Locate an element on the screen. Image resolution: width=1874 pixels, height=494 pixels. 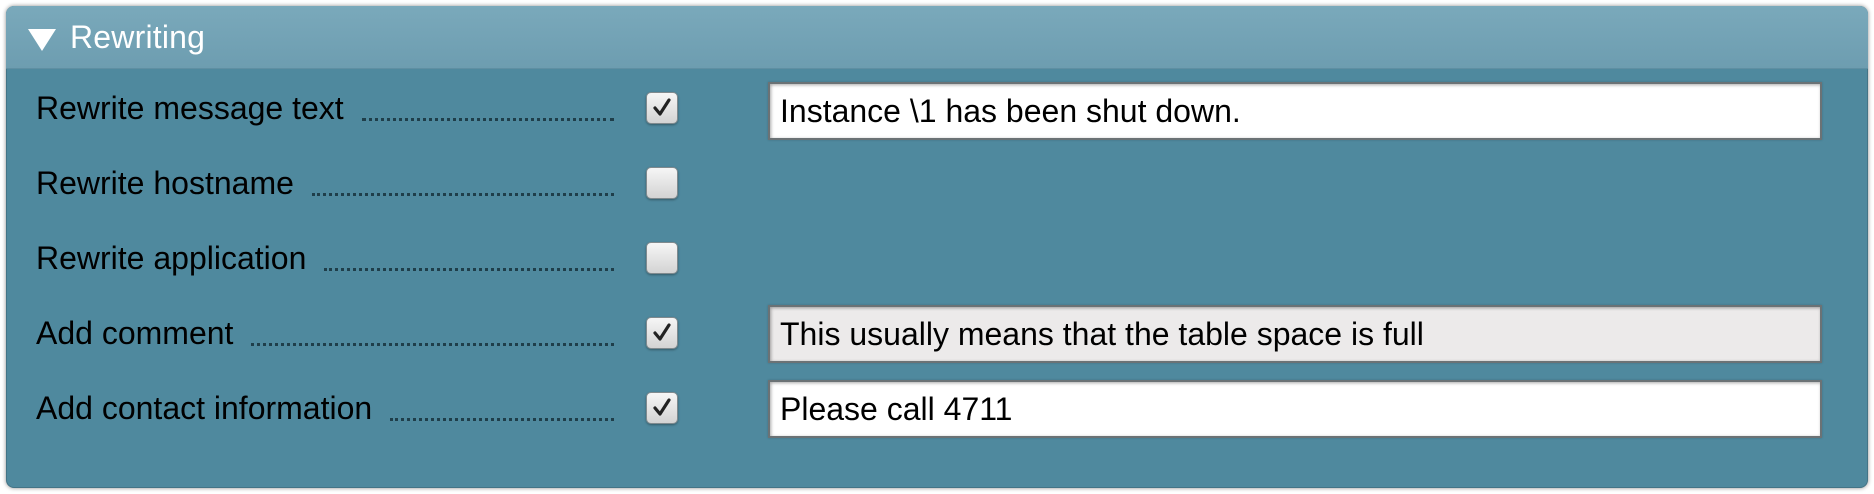
rewrite-message-text-checkbox is located at coordinates (662, 108).